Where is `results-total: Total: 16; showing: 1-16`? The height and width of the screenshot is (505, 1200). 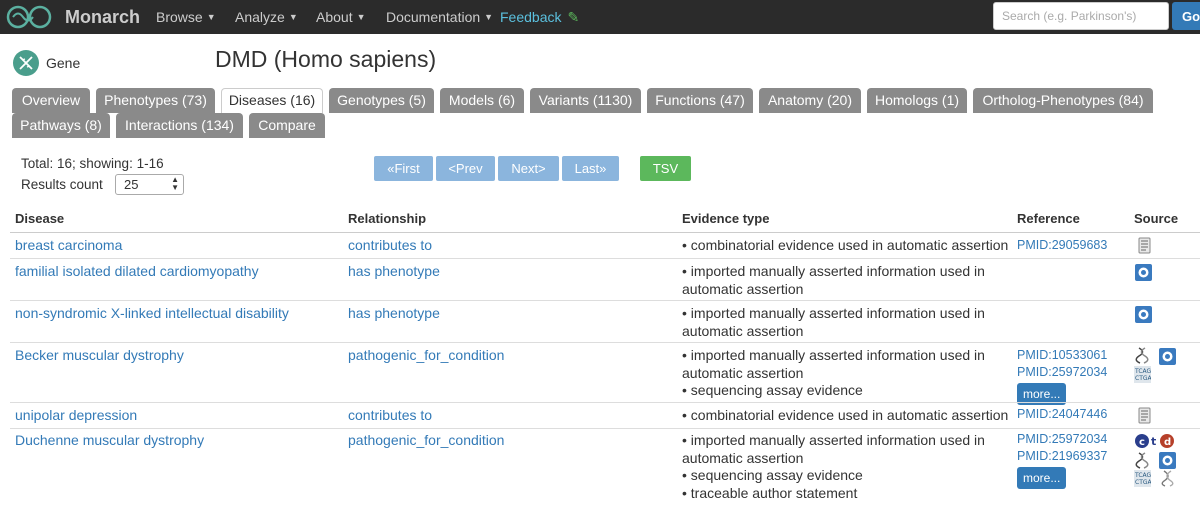
results-total: Total: 16; showing: 1-16 is located at coordinates (92, 163).